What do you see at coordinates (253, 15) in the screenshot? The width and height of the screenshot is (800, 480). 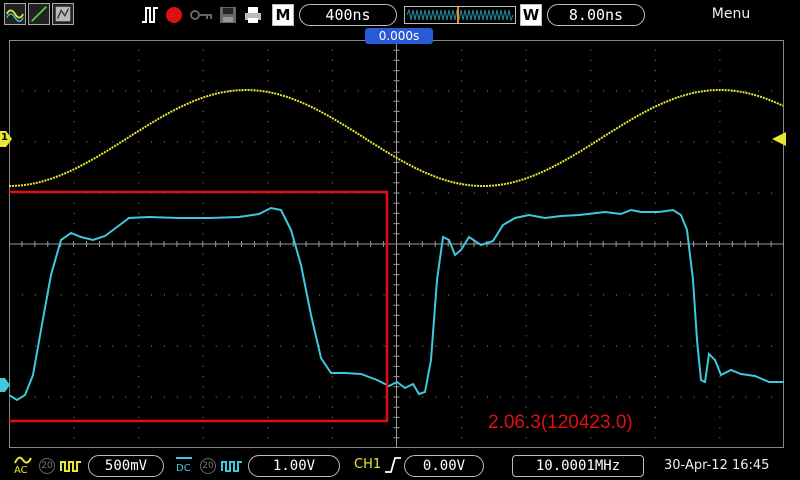 I see `printer-icon` at bounding box center [253, 15].